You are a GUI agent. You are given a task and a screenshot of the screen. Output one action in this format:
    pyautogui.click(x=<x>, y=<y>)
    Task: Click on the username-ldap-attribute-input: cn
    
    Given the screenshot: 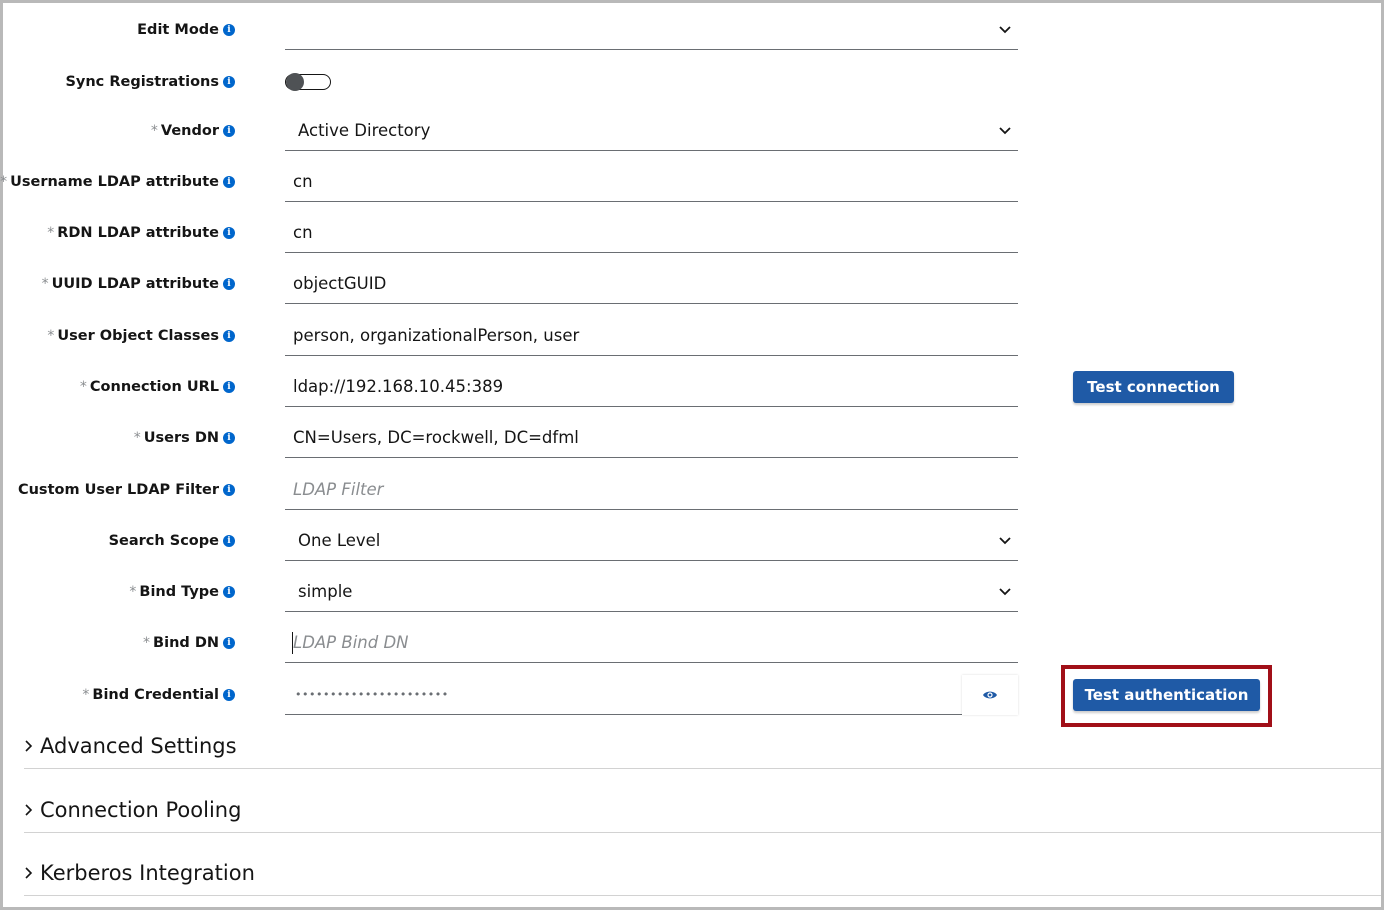 What is the action you would take?
    pyautogui.click(x=651, y=182)
    